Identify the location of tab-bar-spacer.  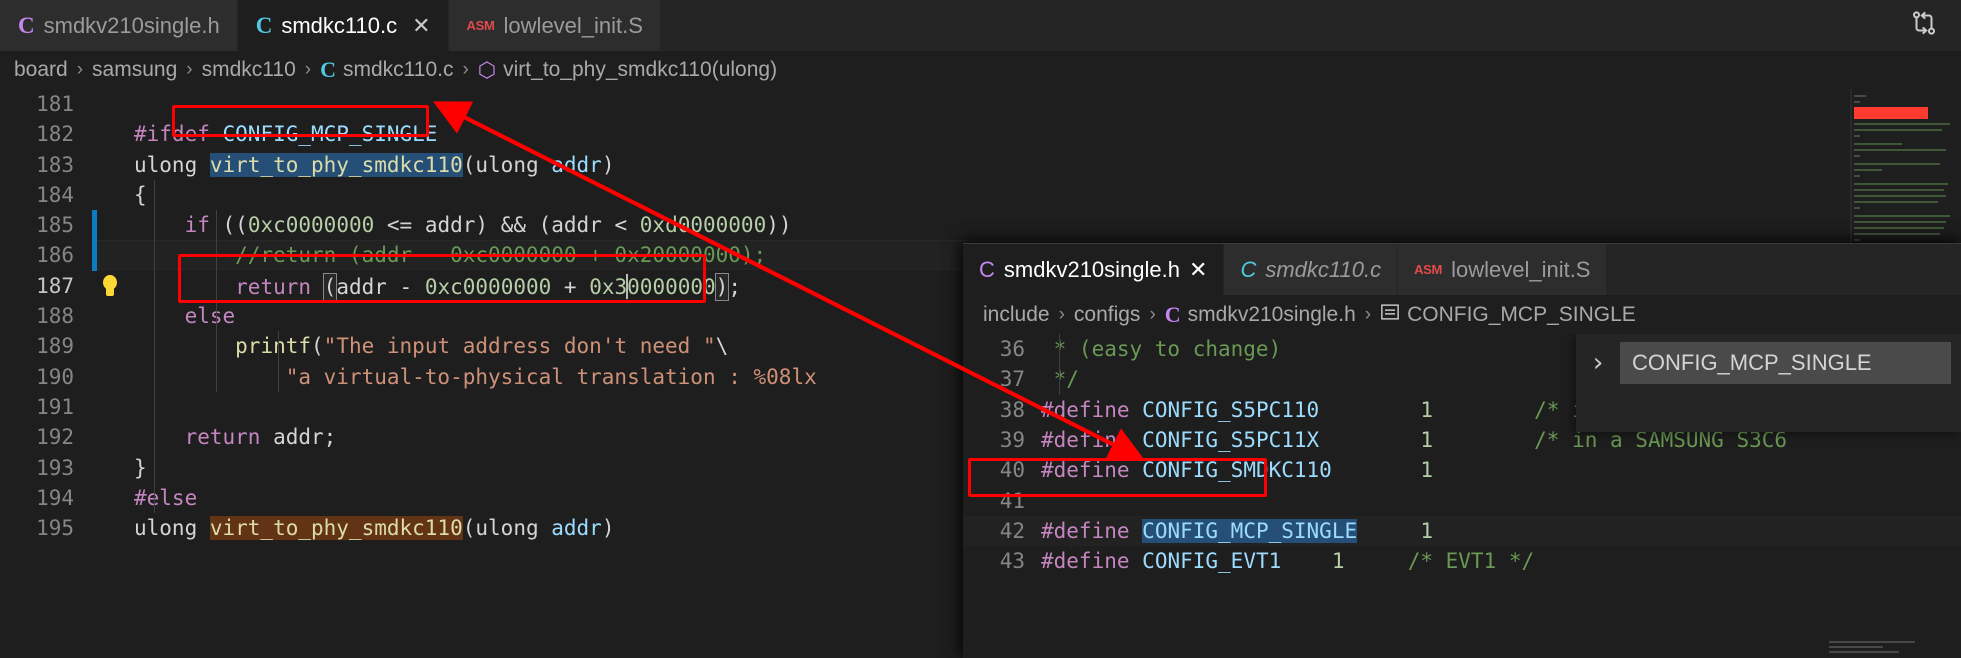
(1284, 25).